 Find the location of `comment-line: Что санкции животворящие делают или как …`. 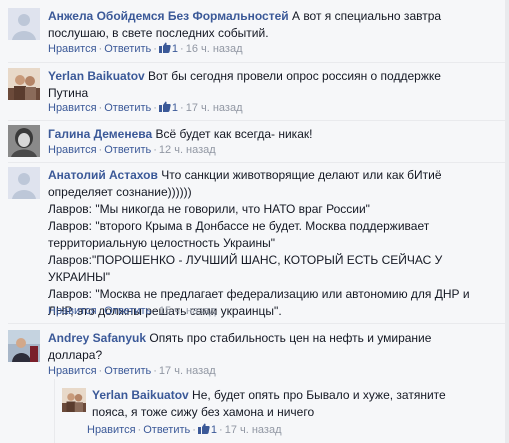

comment-line: Что санкции животворящие делают или как … is located at coordinates (299, 175).